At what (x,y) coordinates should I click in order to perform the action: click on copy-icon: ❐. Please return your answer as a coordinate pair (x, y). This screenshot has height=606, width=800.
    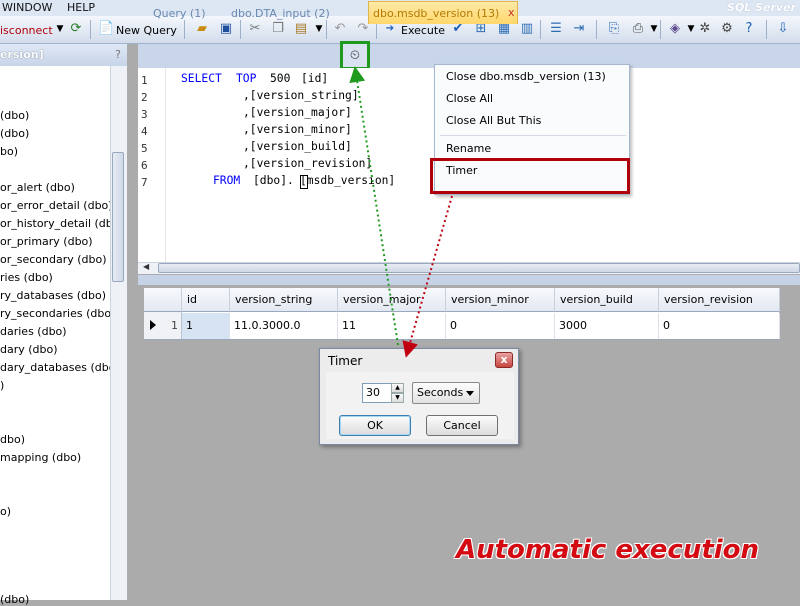
    Looking at the image, I should click on (278, 29).